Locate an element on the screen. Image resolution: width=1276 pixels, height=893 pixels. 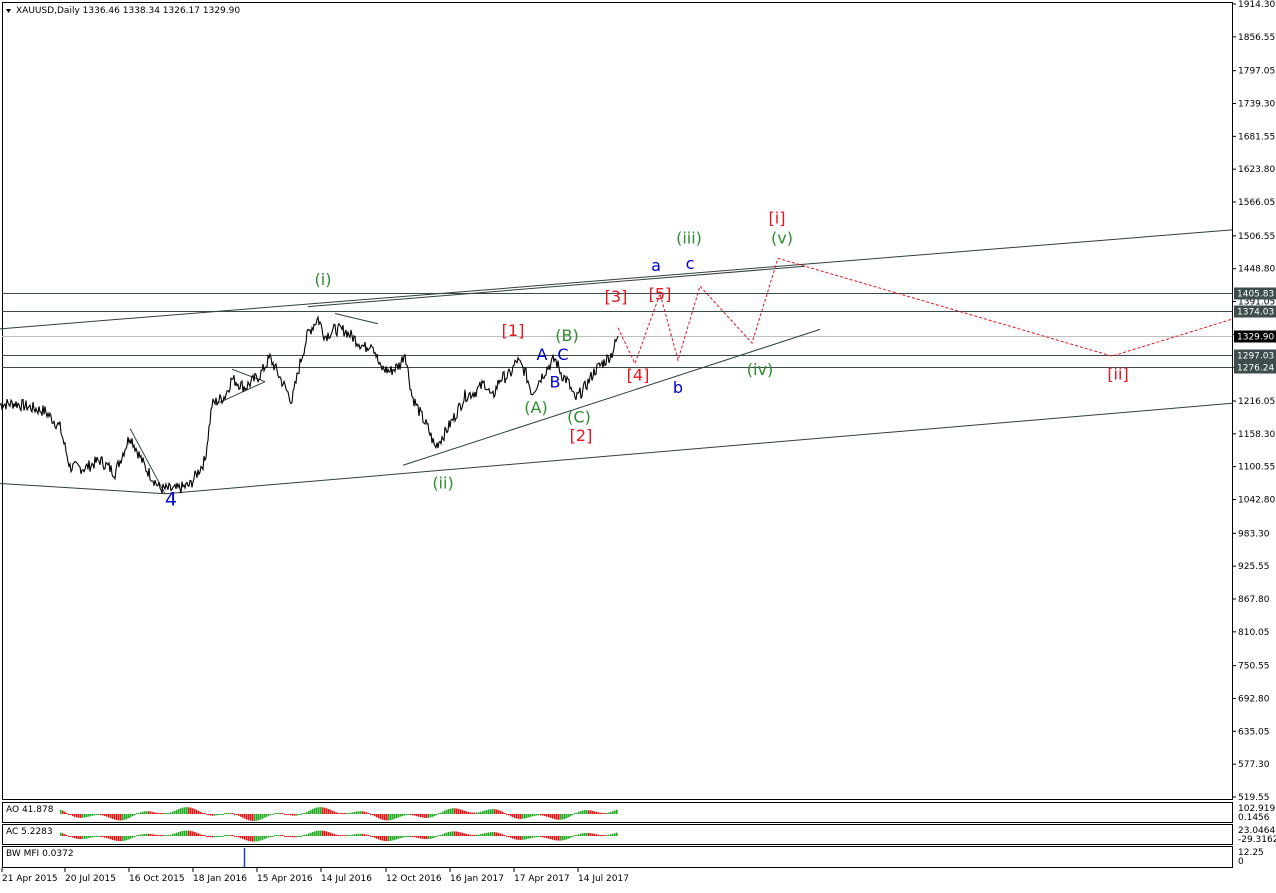
y-tick-label: 1739.30 is located at coordinates (1256, 104).